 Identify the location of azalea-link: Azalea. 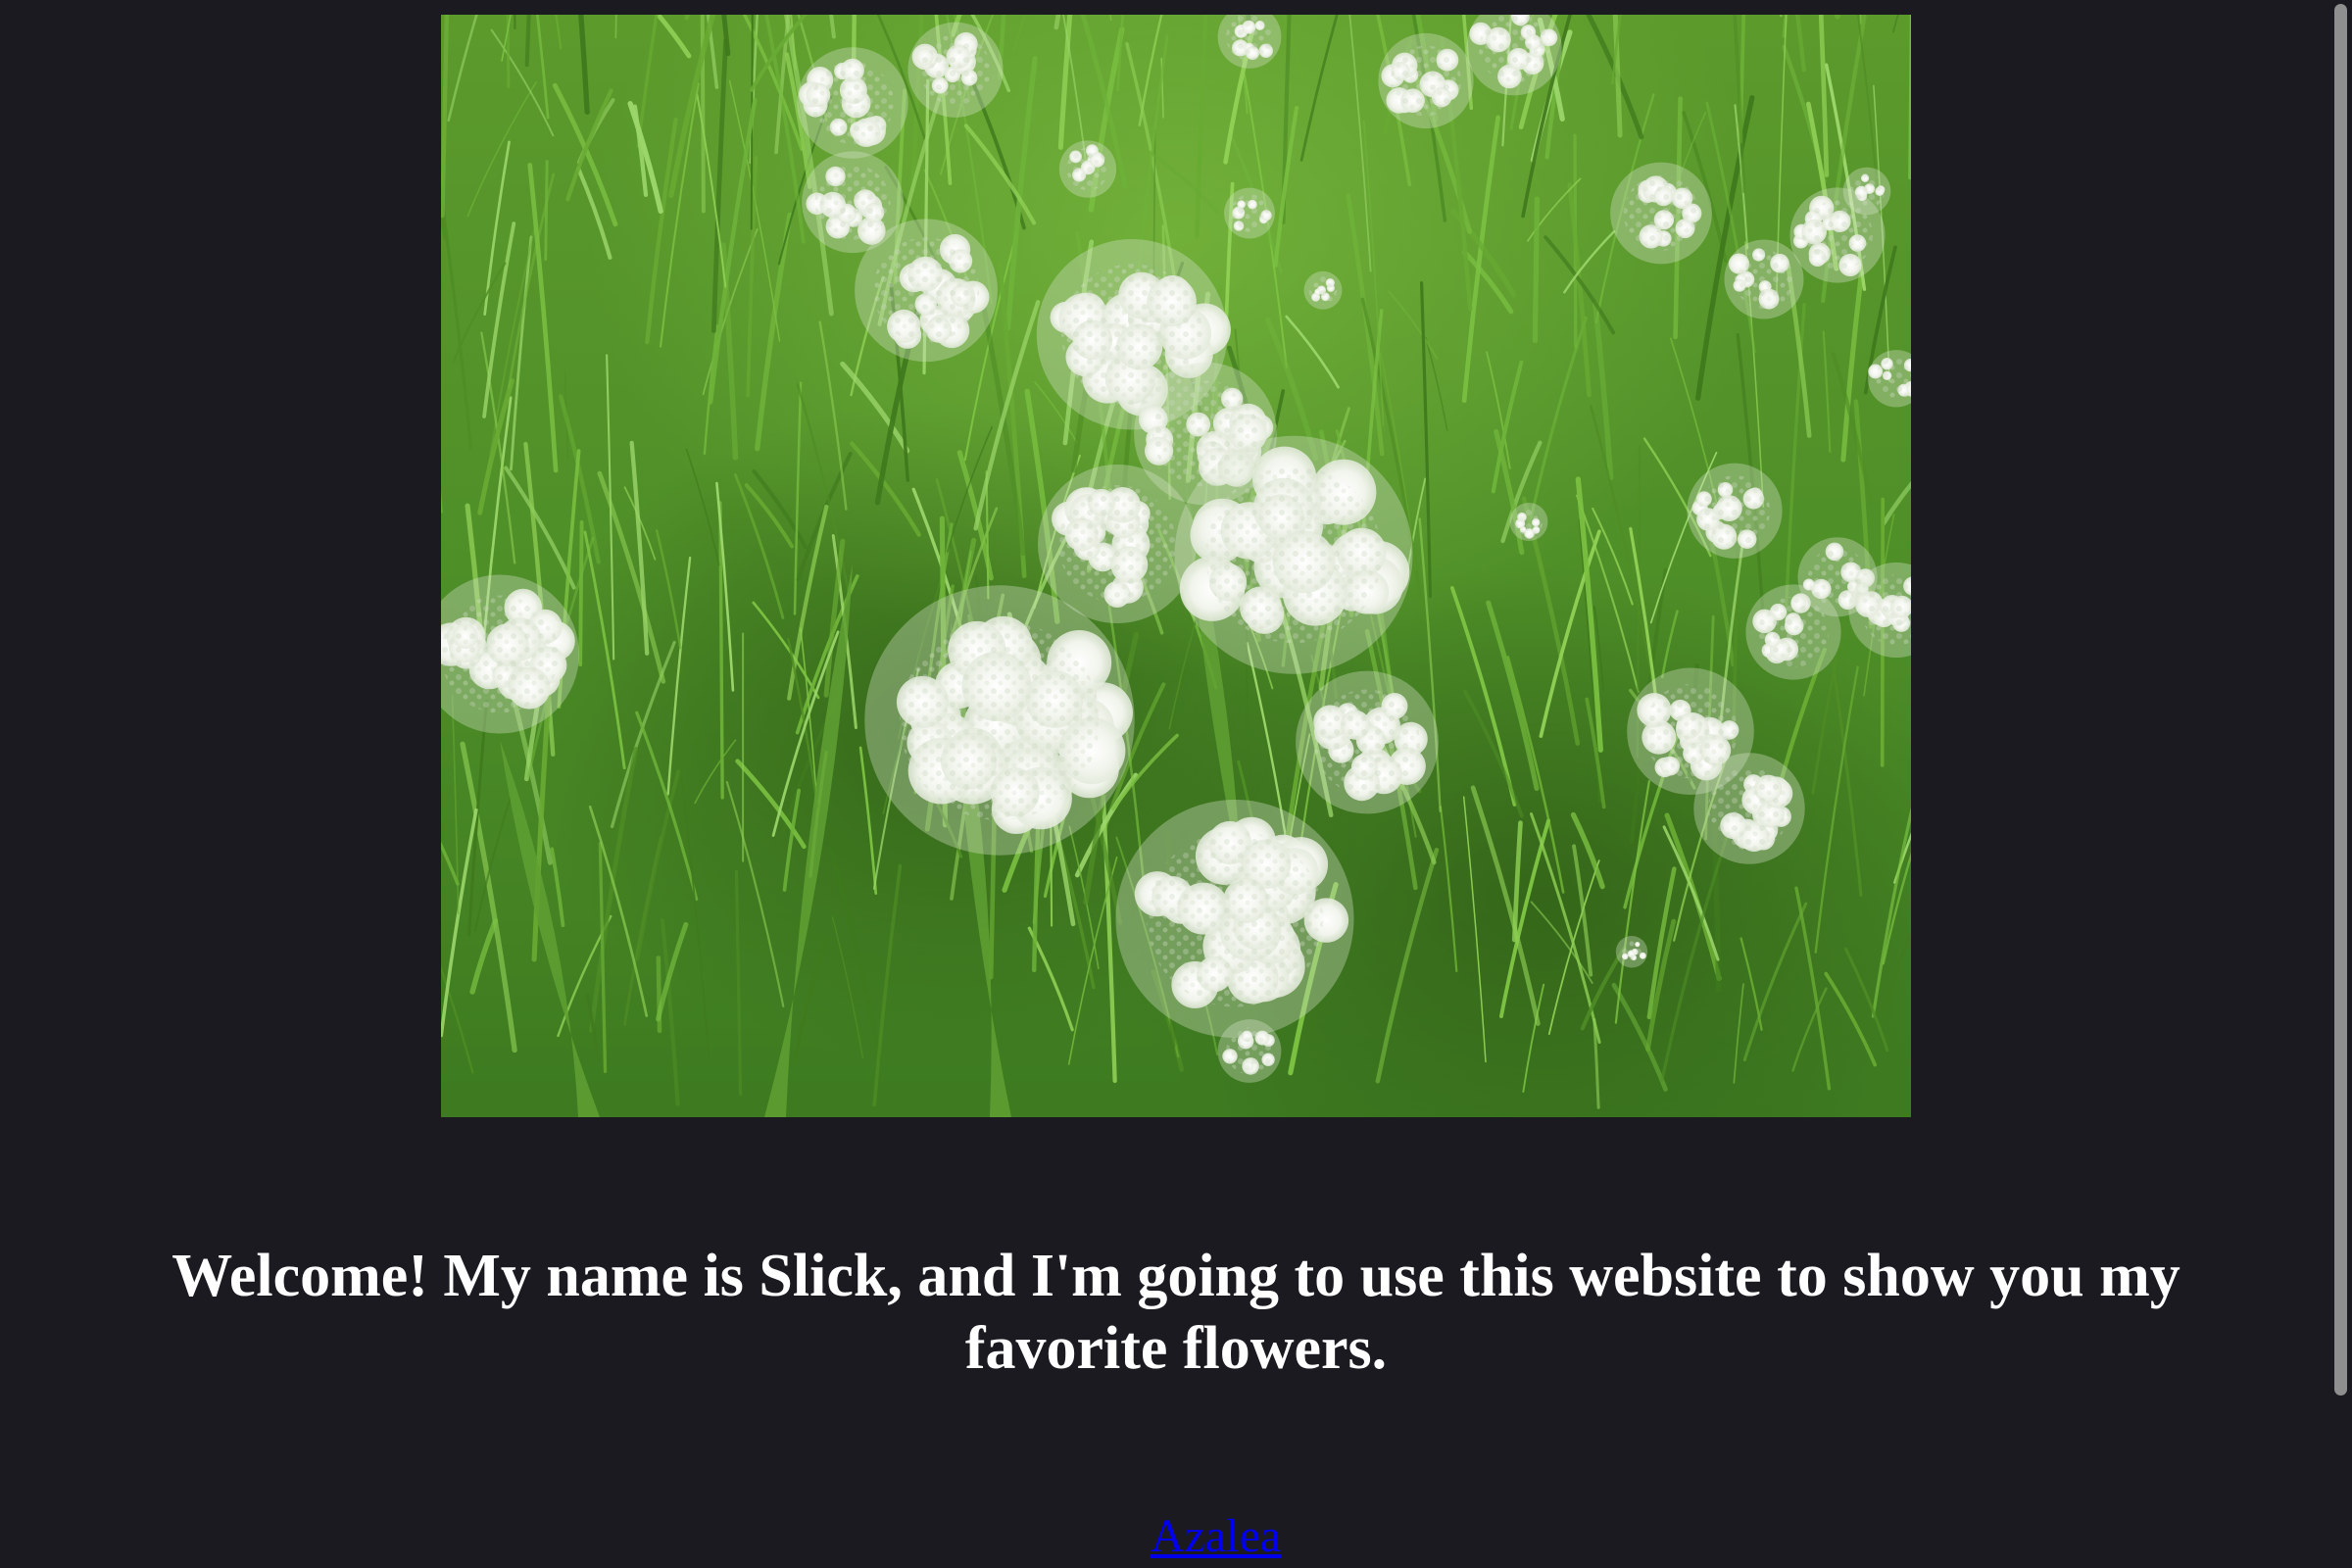
(1216, 1536).